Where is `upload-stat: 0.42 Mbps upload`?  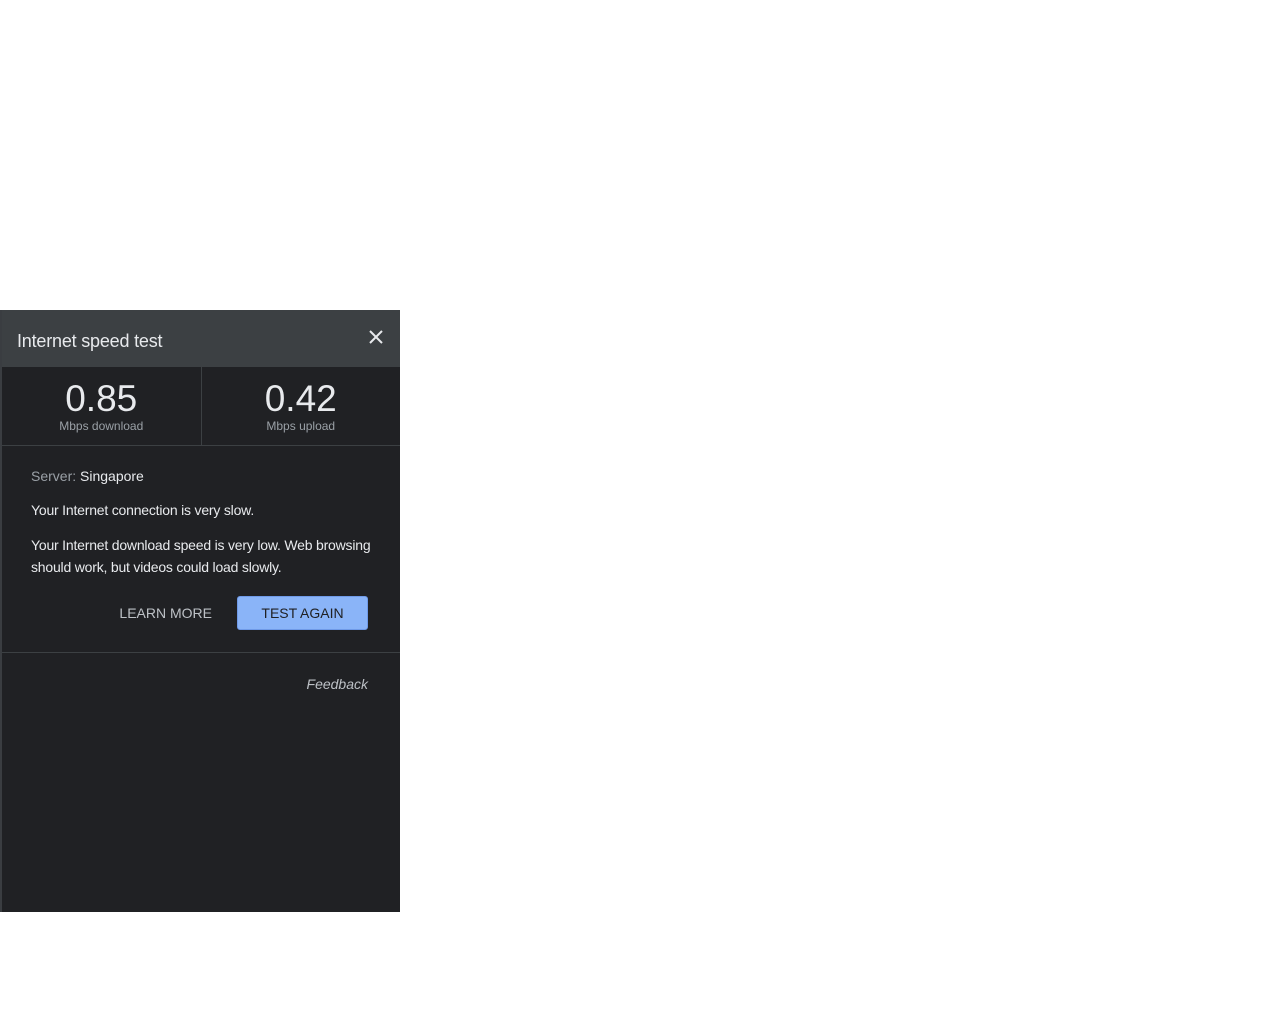 upload-stat: 0.42 Mbps upload is located at coordinates (300, 406).